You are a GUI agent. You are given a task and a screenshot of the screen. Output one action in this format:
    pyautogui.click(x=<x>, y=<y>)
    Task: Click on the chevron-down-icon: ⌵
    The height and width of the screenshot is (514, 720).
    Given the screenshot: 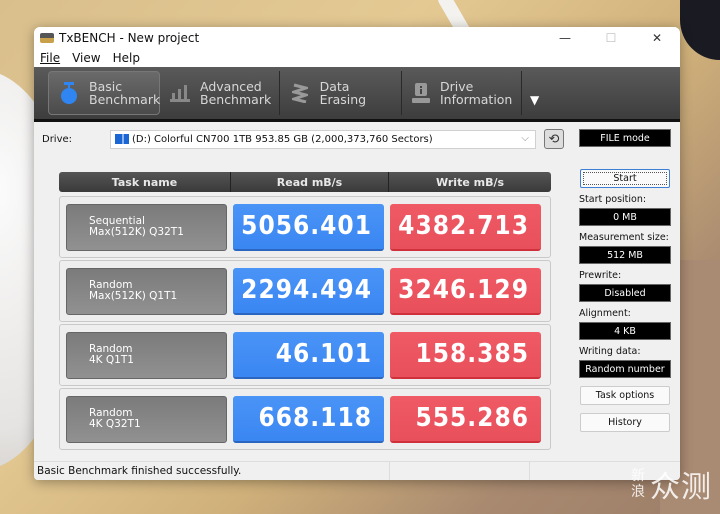 What is the action you would take?
    pyautogui.click(x=525, y=138)
    